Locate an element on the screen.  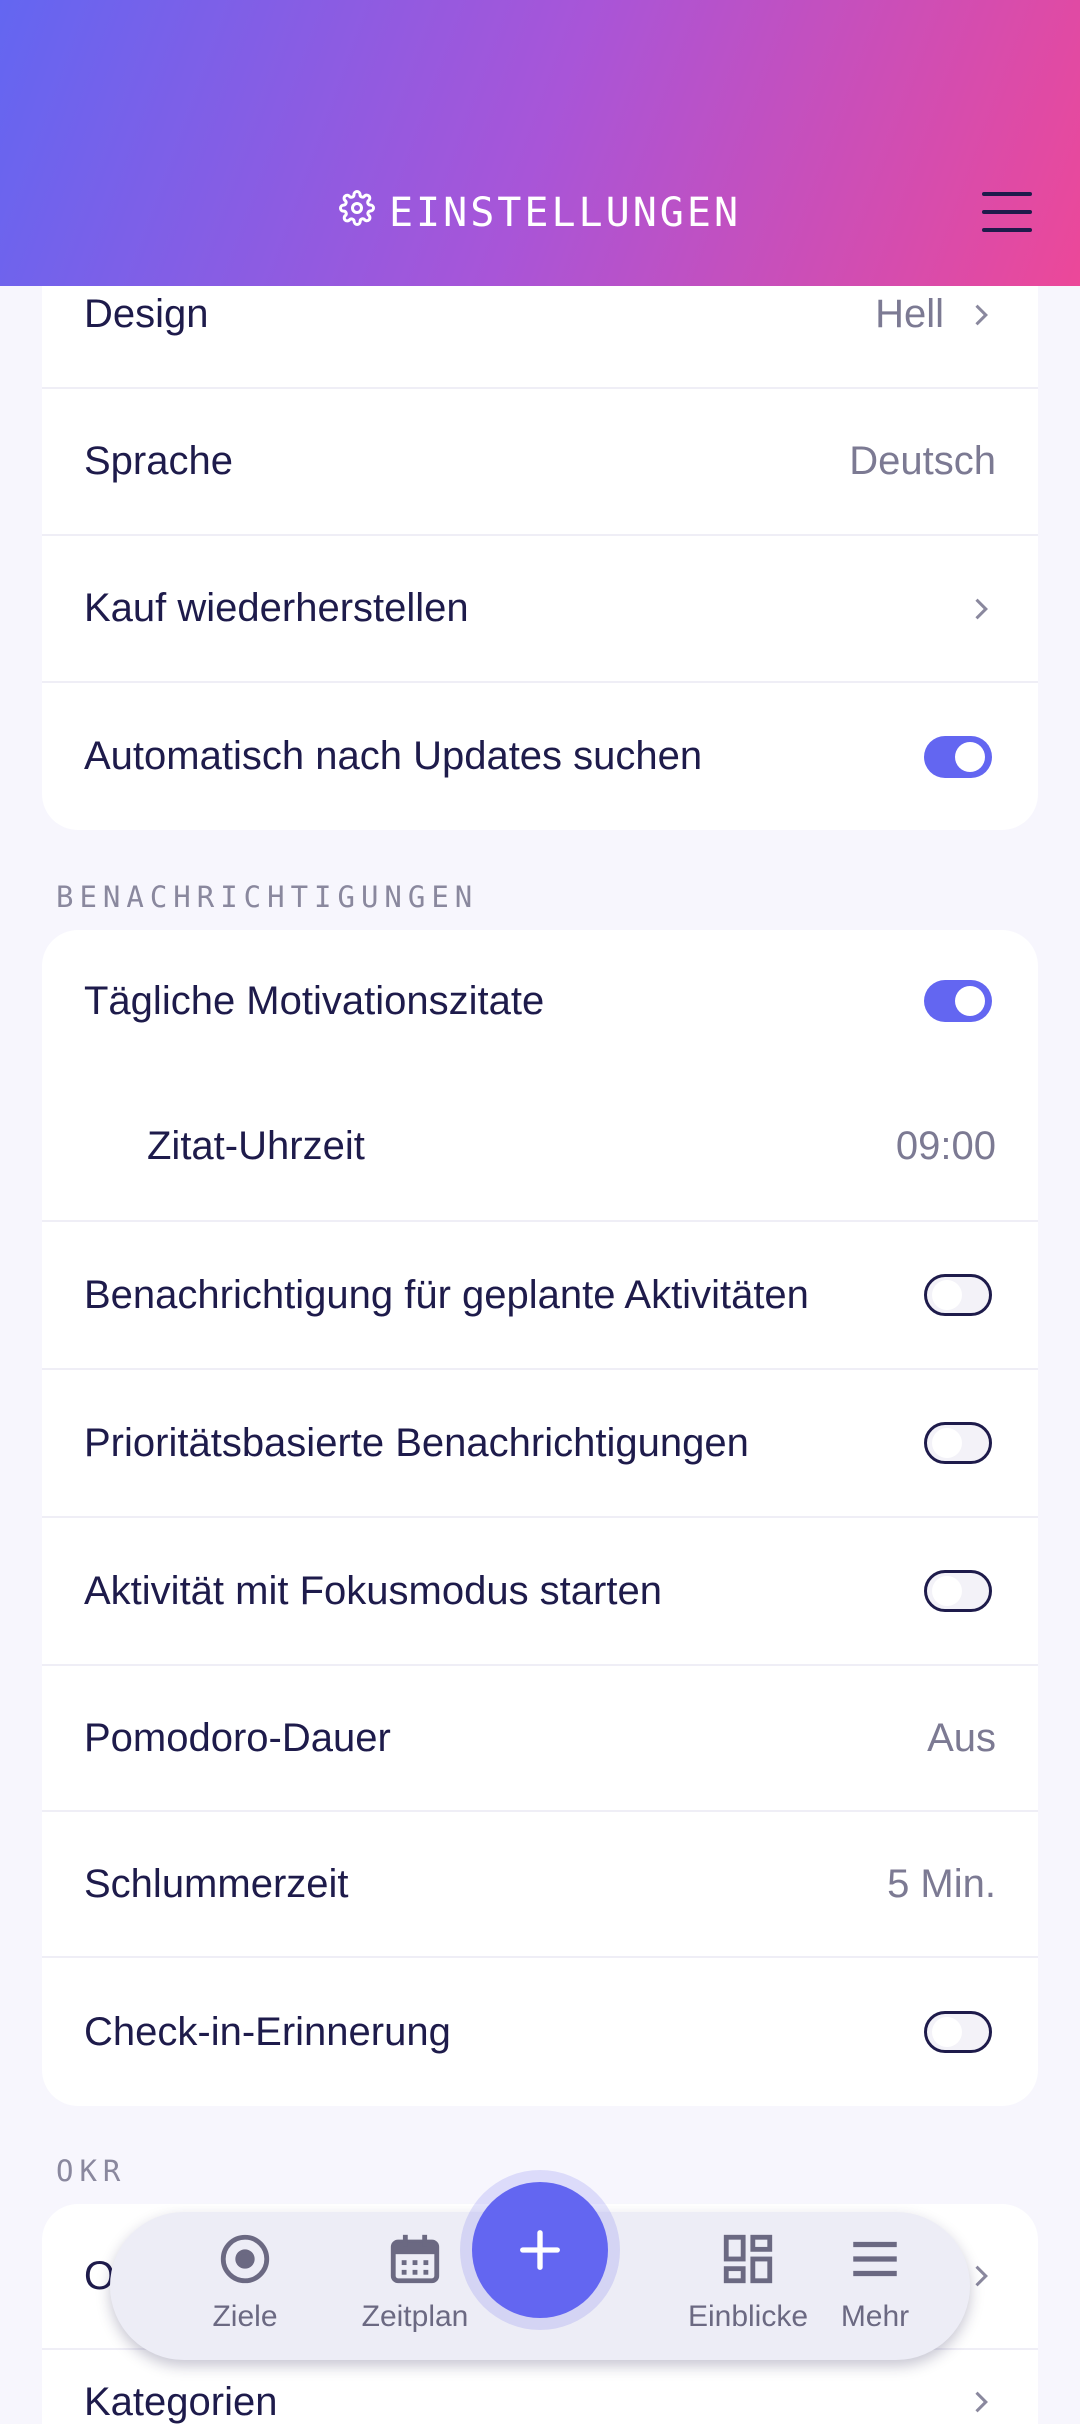
plus-icon is located at coordinates (540, 2250).